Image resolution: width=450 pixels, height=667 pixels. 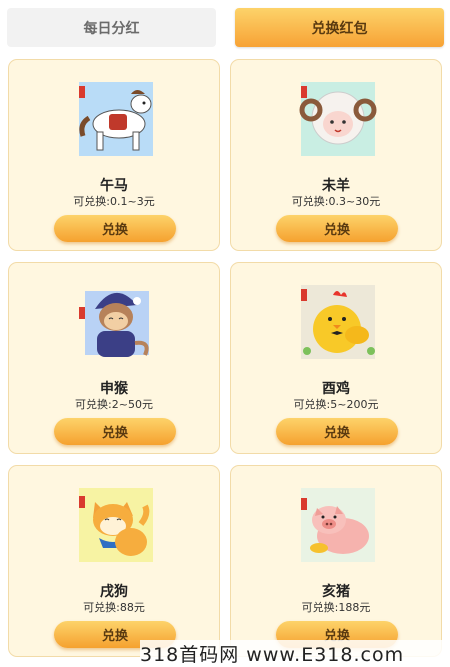 What do you see at coordinates (336, 186) in the screenshot?
I see `card-name: 未羊` at bounding box center [336, 186].